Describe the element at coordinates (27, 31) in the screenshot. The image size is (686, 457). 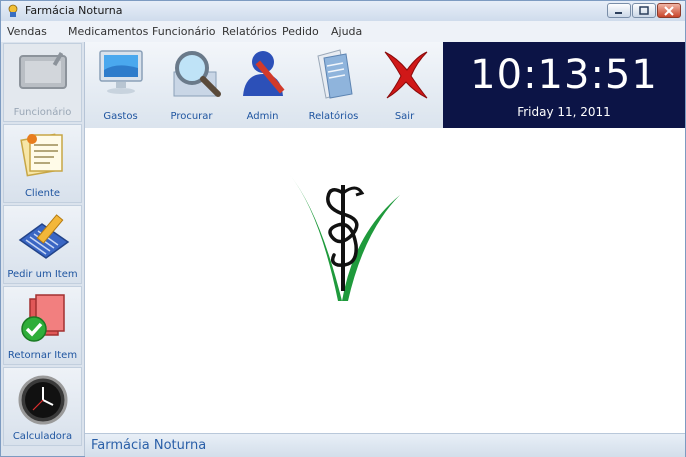
I see `menu-vendas: Vendas` at that location.